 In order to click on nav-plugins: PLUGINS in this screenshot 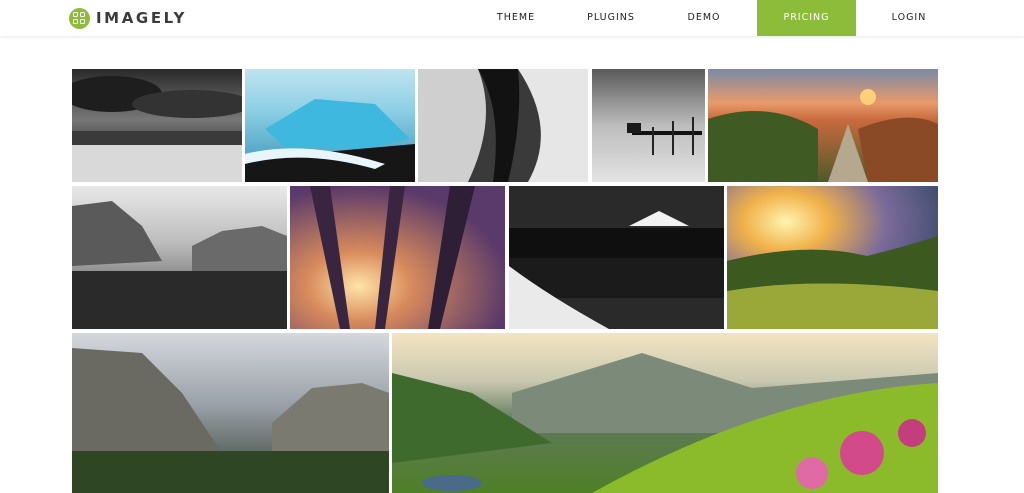, I will do `click(611, 18)`.